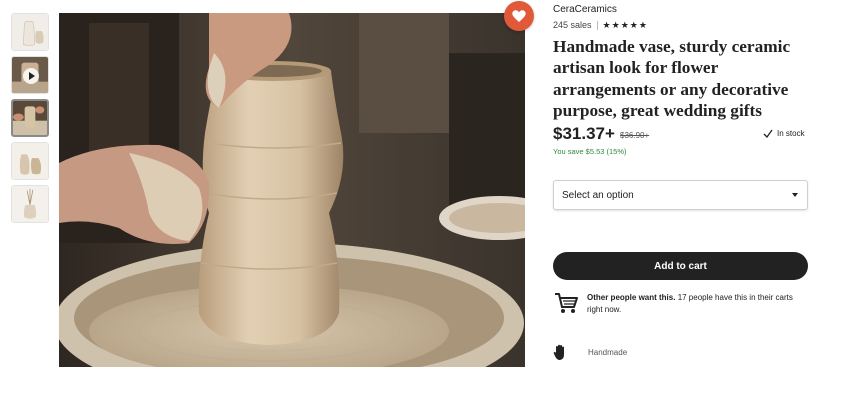  Describe the element at coordinates (631, 297) in the screenshot. I see `demand-headline: Other people want this.` at that location.